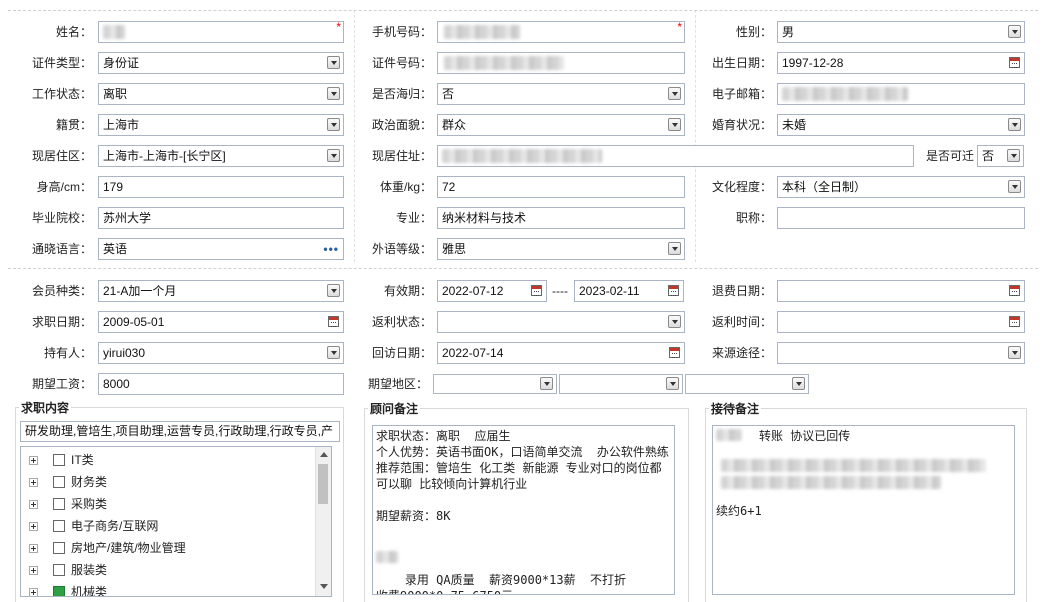  I want to click on salary-field: 8000, so click(221, 384).